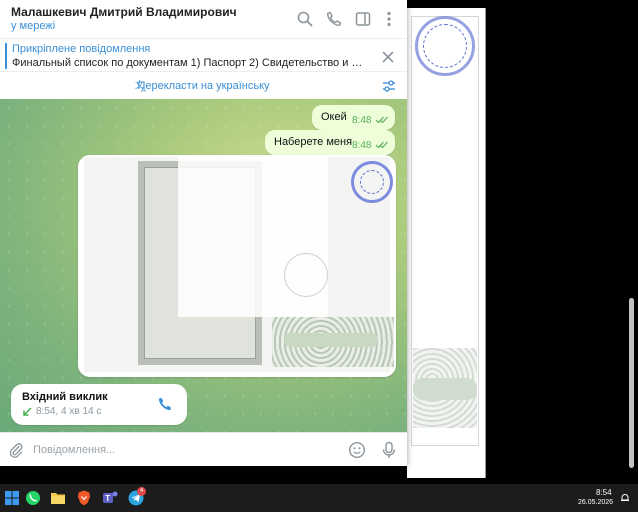 The width and height of the screenshot is (638, 512). I want to click on document-stamp-inner, so click(445, 46).